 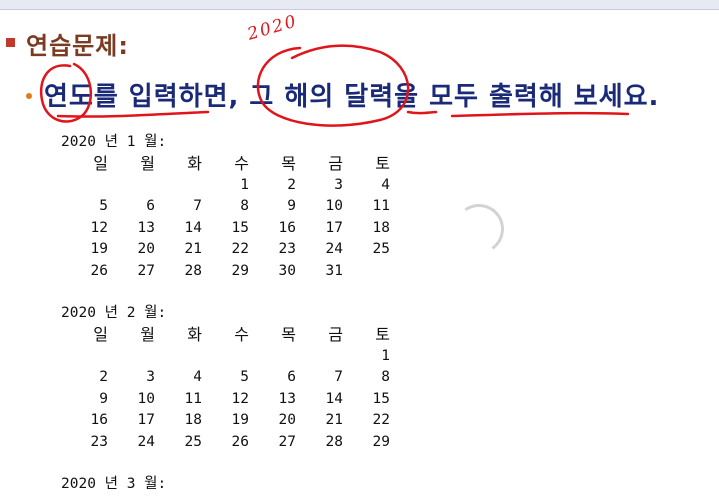 I want to click on ink-underline-all, so click(x=540, y=114).